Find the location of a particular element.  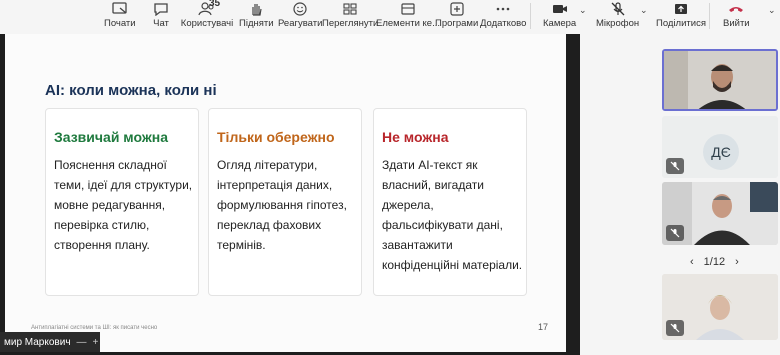

start-icon is located at coordinates (120, 8).